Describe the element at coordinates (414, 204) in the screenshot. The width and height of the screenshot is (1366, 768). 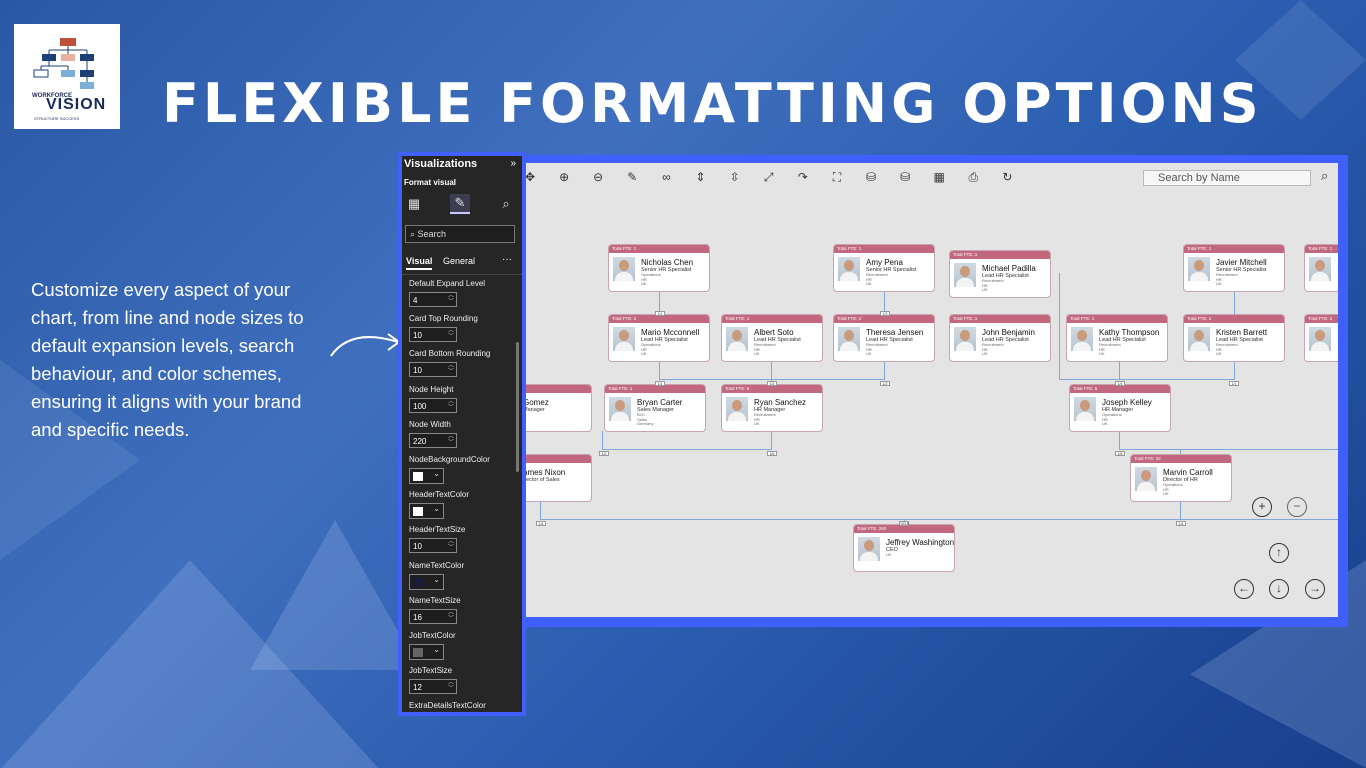
I see `build-visual-icon: ▦` at that location.